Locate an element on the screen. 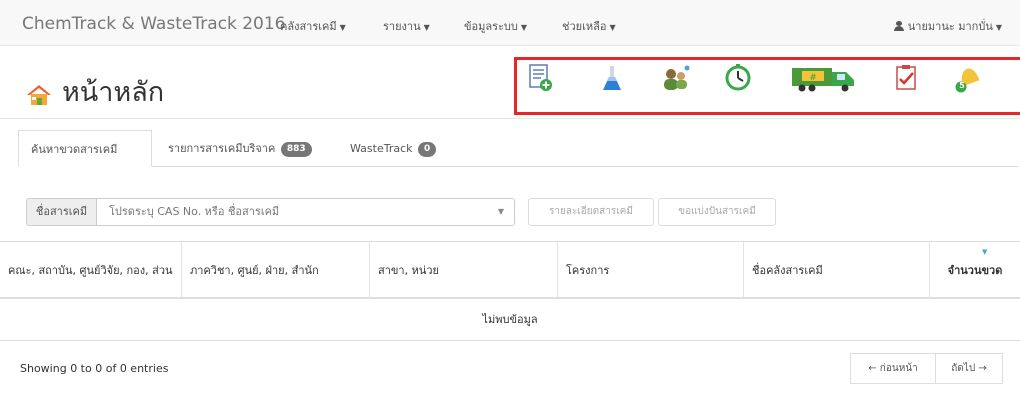 This screenshot has width=1020, height=396. previous-page-button: ← ก่อนหน้า is located at coordinates (893, 368).